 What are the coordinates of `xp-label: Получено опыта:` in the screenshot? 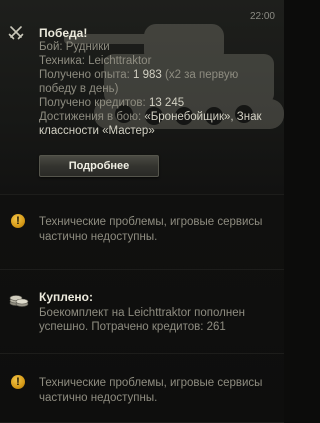 It's located at (86, 75).